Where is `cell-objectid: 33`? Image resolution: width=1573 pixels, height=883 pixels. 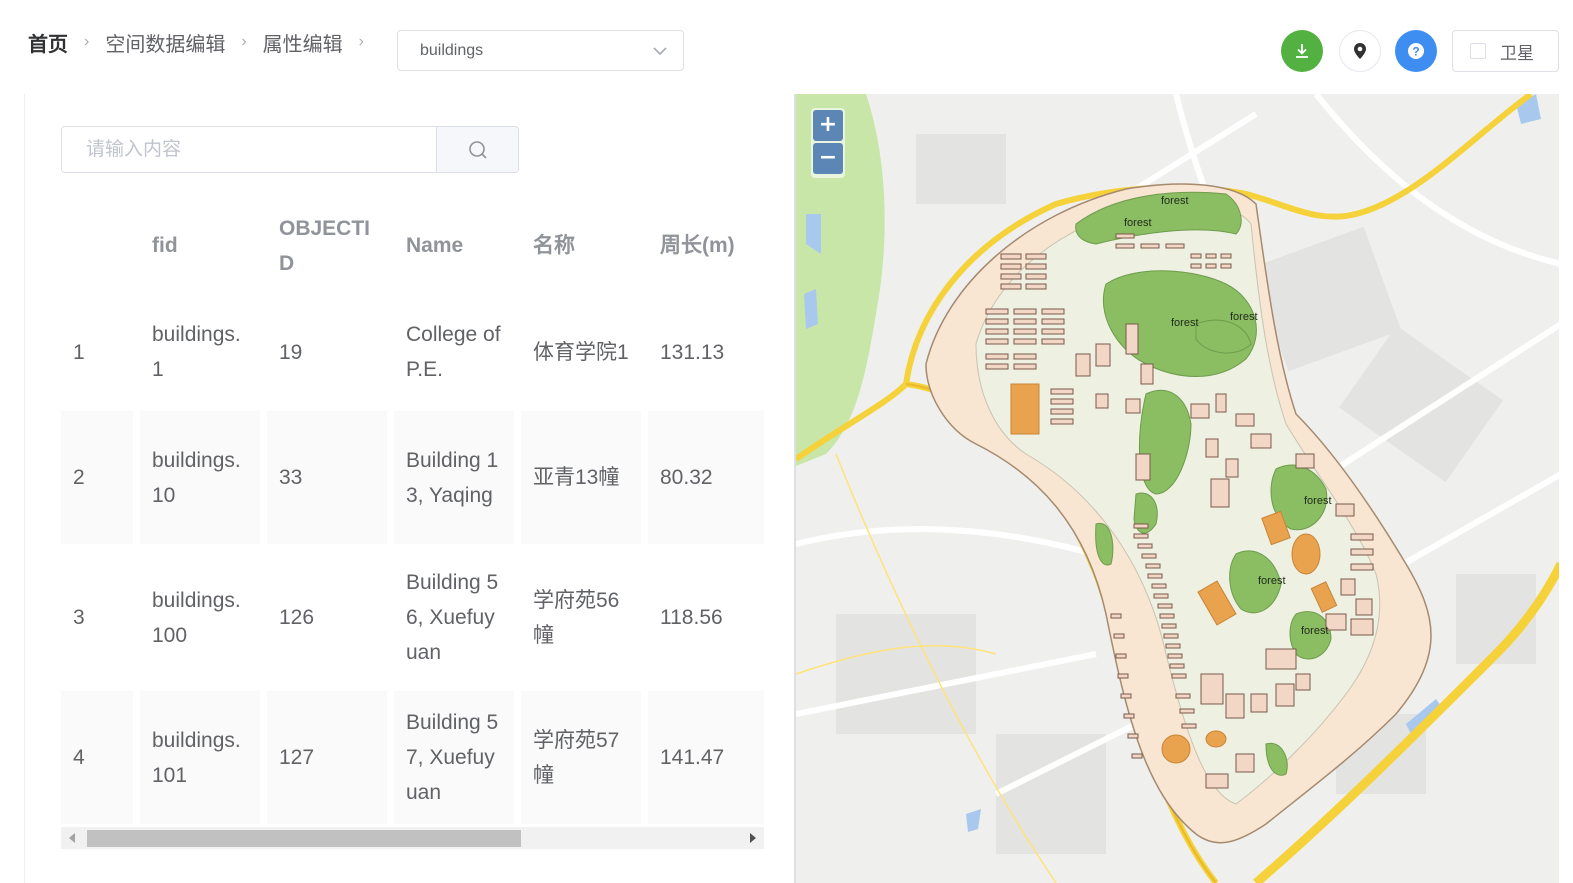 cell-objectid: 33 is located at coordinates (327, 477).